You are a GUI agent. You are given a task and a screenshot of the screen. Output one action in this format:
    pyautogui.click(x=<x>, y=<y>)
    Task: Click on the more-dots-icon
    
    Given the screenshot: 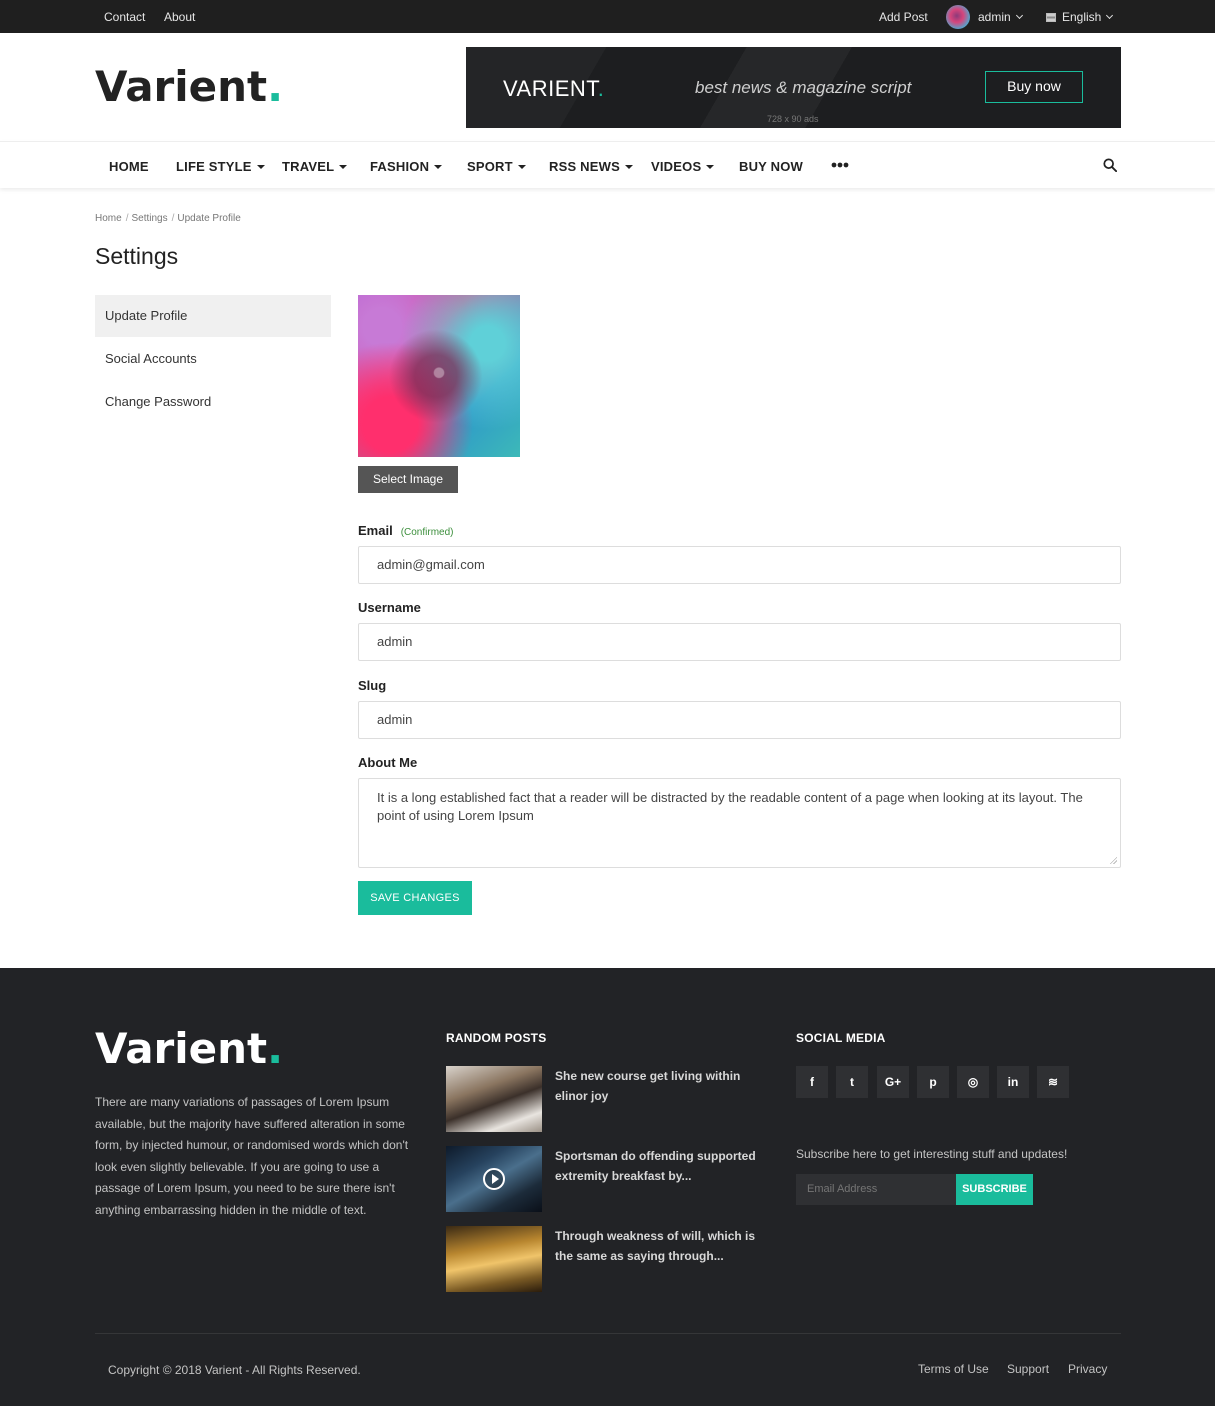 What is the action you would take?
    pyautogui.click(x=840, y=165)
    